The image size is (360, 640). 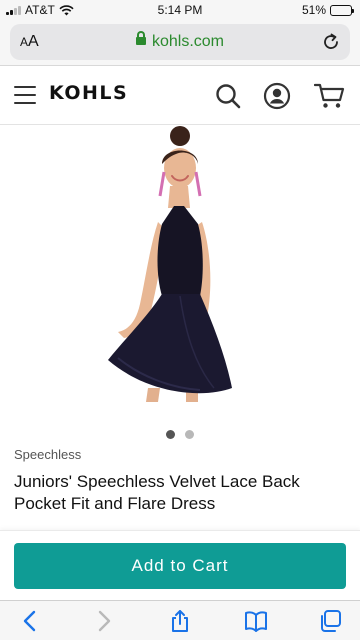 What do you see at coordinates (277, 96) in the screenshot?
I see `account-icon` at bounding box center [277, 96].